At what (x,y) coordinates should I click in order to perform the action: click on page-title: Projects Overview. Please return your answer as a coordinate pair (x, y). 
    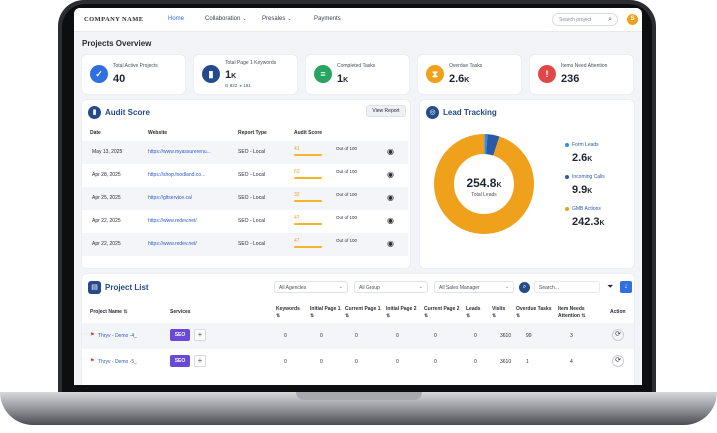
    Looking at the image, I should click on (117, 43).